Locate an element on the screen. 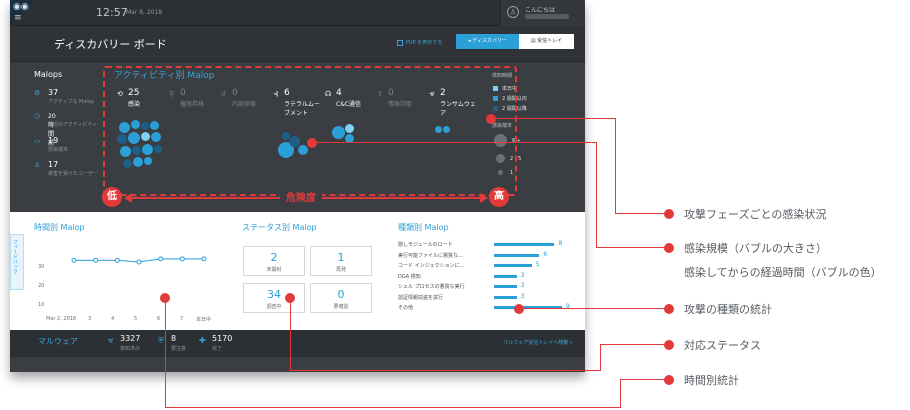  type-row: 実行可能ファイルに悪質な... 6 is located at coordinates (488, 255).